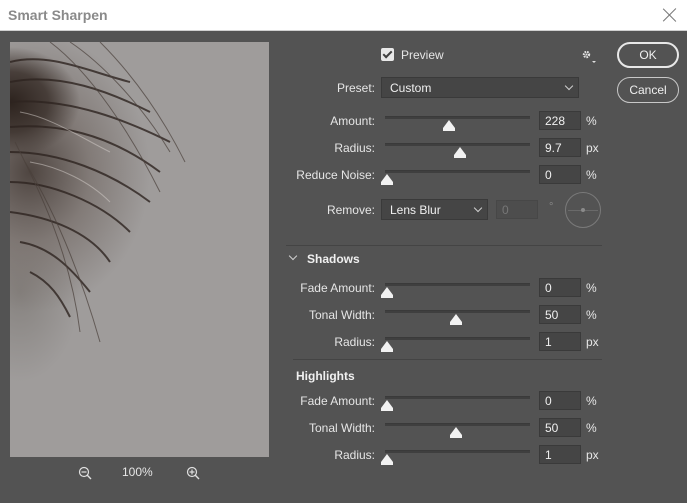 The height and width of the screenshot is (503, 687). Describe the element at coordinates (415, 210) in the screenshot. I see `remove-value: Lens Blur` at that location.